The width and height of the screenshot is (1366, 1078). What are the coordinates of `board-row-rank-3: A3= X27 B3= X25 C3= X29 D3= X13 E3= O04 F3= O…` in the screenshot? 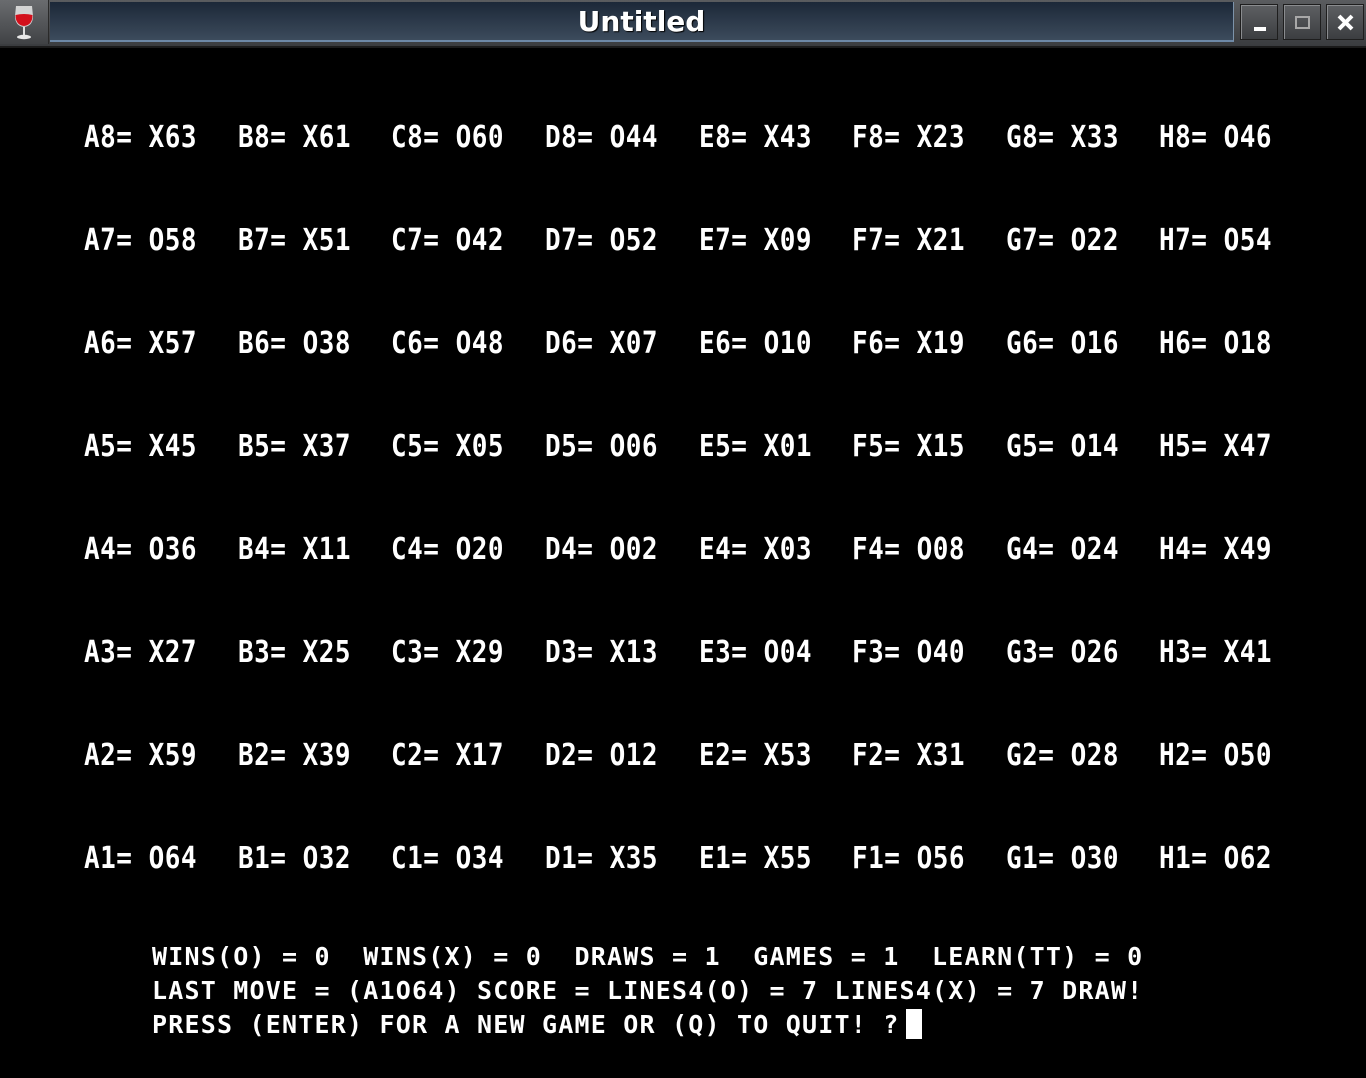 It's located at (694, 651).